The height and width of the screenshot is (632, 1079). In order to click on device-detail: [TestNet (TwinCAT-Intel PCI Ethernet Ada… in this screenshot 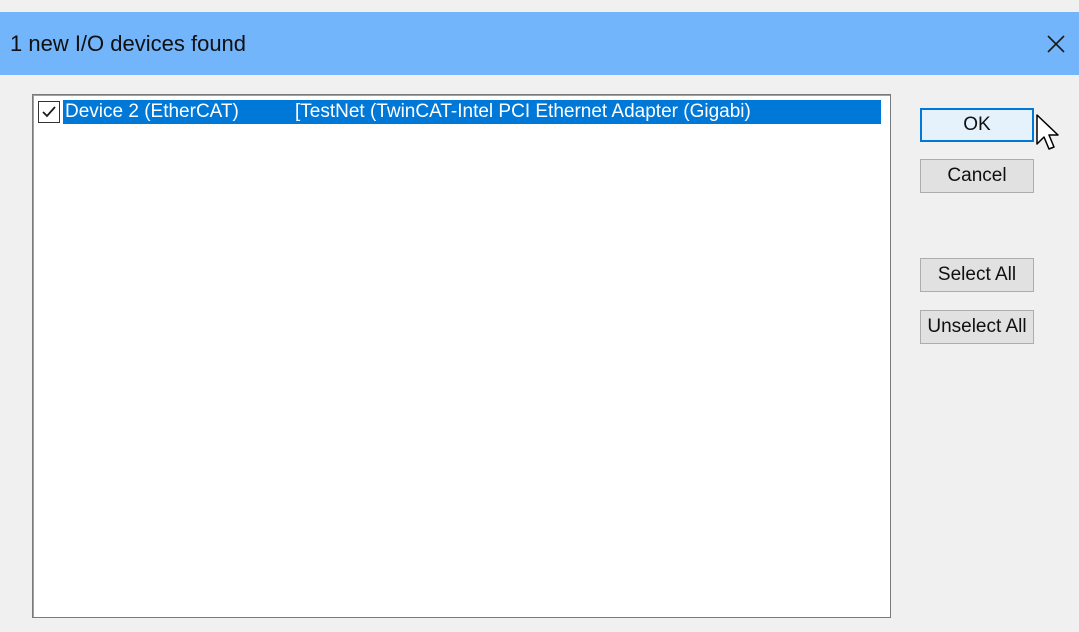, I will do `click(523, 111)`.